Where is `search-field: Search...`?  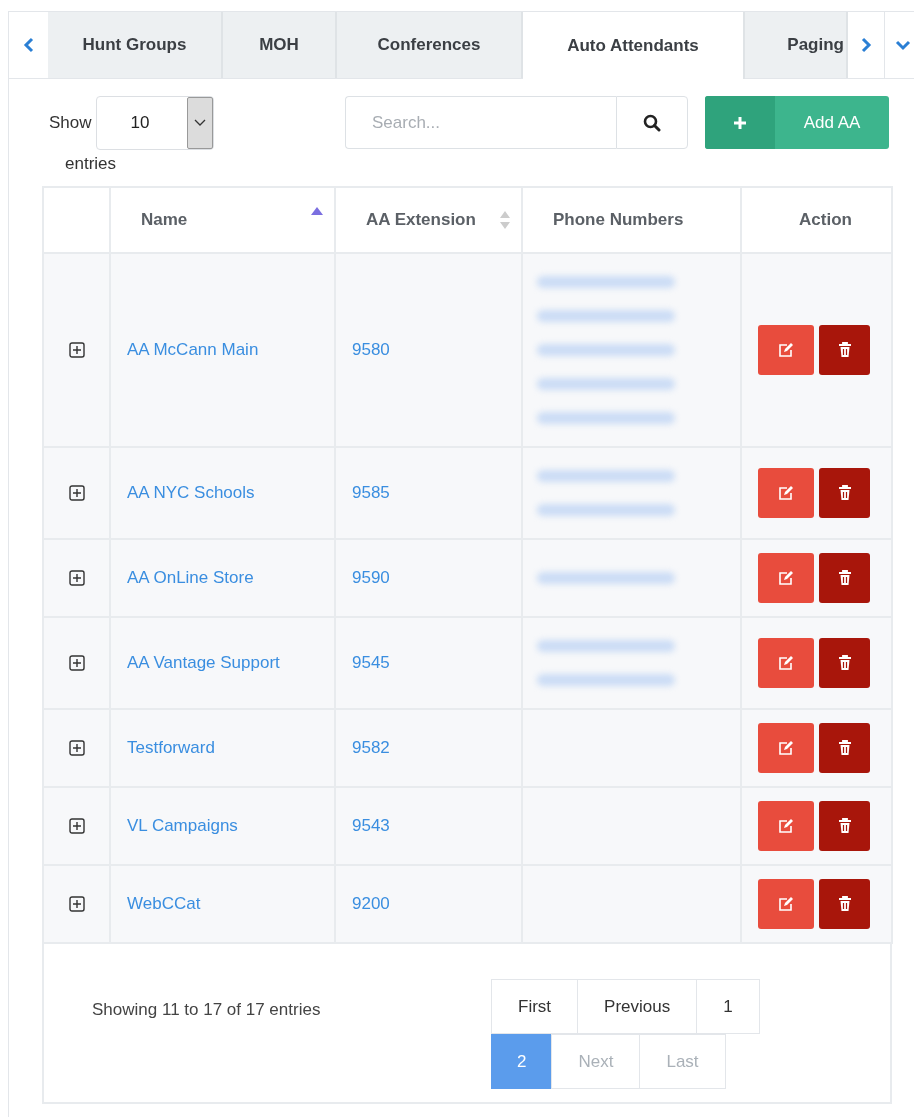 search-field: Search... is located at coordinates (480, 122).